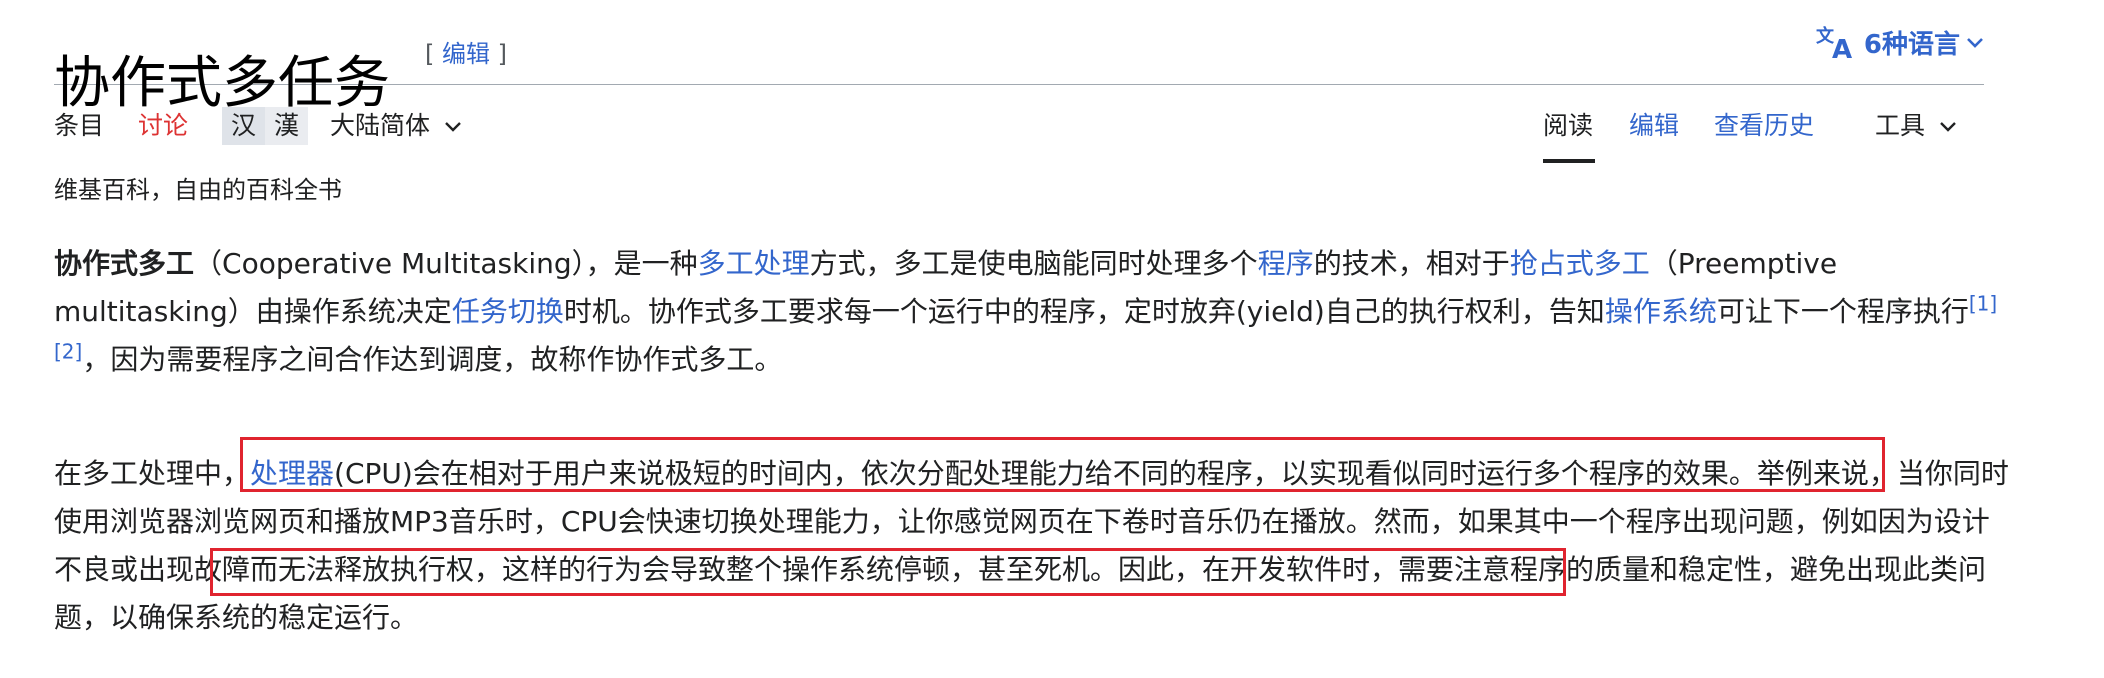  Describe the element at coordinates (152, 473) in the screenshot. I see `text: 在多工处理中，` at that location.